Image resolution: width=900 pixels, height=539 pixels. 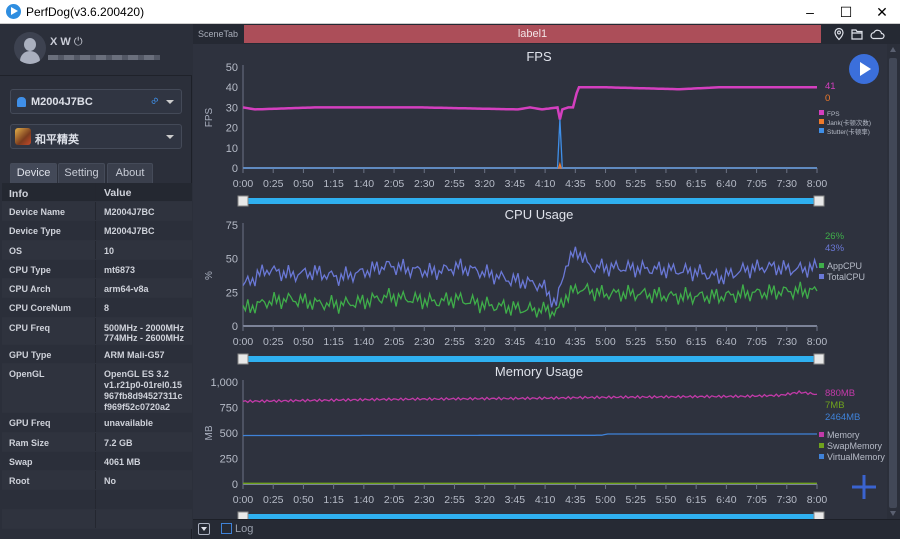 What do you see at coordinates (893, 513) in the screenshot?
I see `scroll-down-icon` at bounding box center [893, 513].